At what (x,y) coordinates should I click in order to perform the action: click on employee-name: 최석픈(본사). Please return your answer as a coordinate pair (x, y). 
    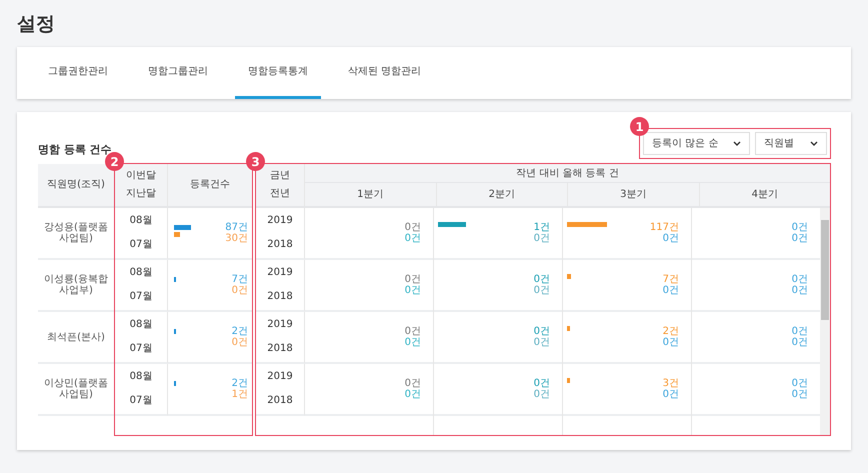
    Looking at the image, I should click on (76, 337).